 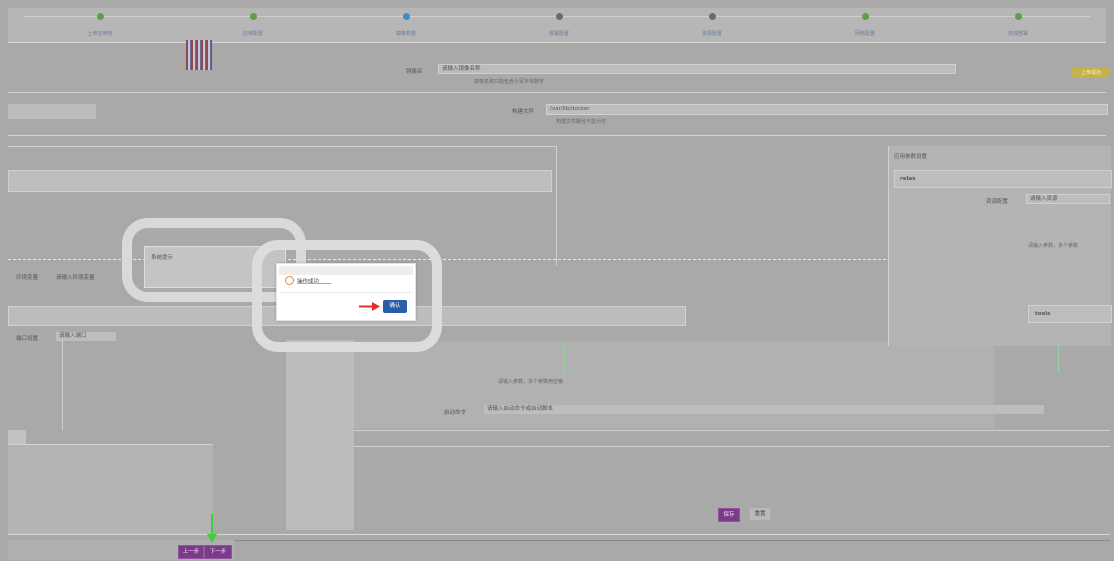 What do you see at coordinates (199, 55) in the screenshot?
I see `thumbnail-strip` at bounding box center [199, 55].